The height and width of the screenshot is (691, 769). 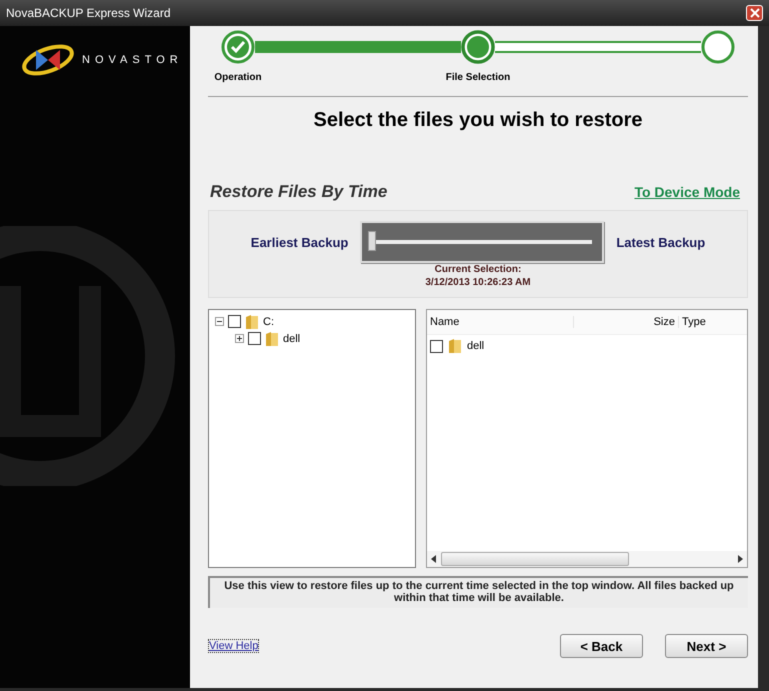 What do you see at coordinates (478, 120) in the screenshot?
I see `page-heading: Select the files you wish to restore` at bounding box center [478, 120].